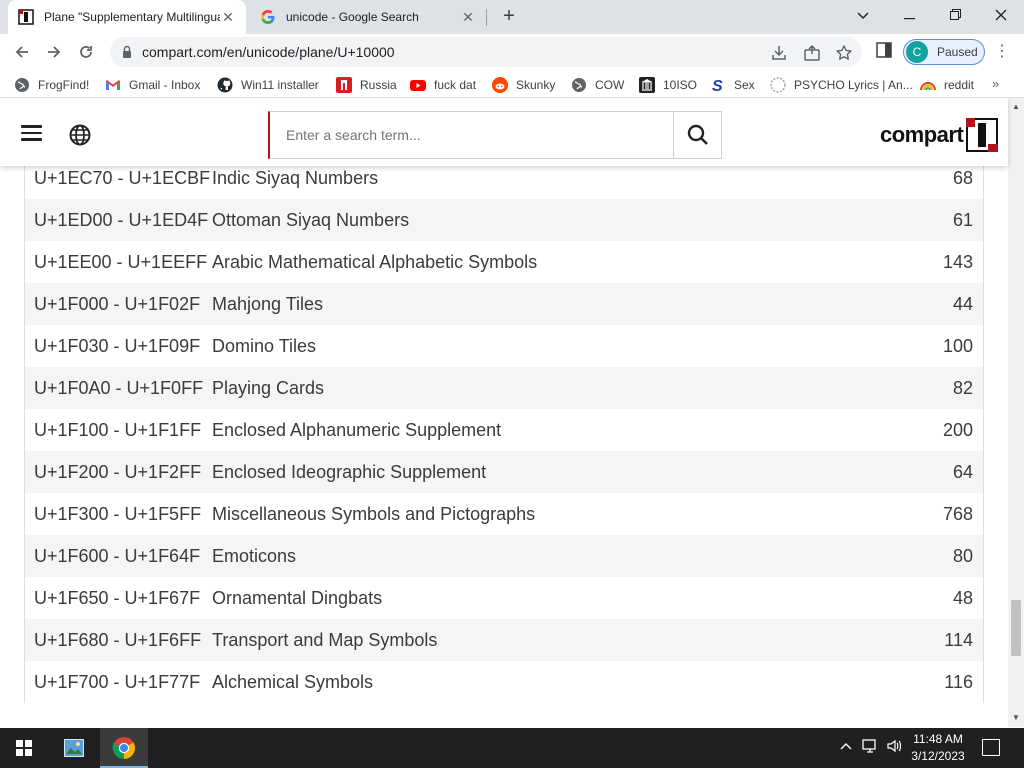  What do you see at coordinates (557, 262) in the screenshot?
I see `block-name: Arabic Mathematical Alphabetic Symbols` at bounding box center [557, 262].